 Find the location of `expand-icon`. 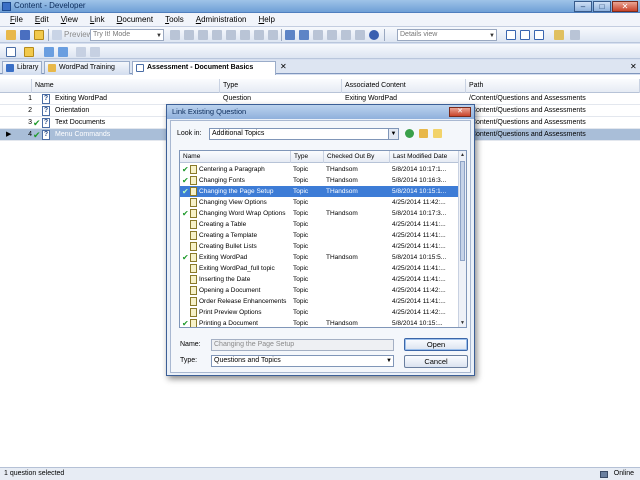

expand-icon is located at coordinates (318, 35).